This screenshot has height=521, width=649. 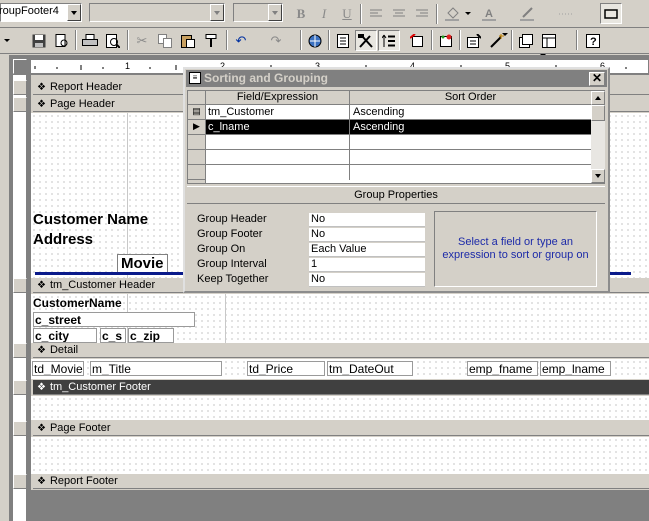 What do you see at coordinates (341, 350) in the screenshot?
I see `detail-band: ❖ Detail` at bounding box center [341, 350].